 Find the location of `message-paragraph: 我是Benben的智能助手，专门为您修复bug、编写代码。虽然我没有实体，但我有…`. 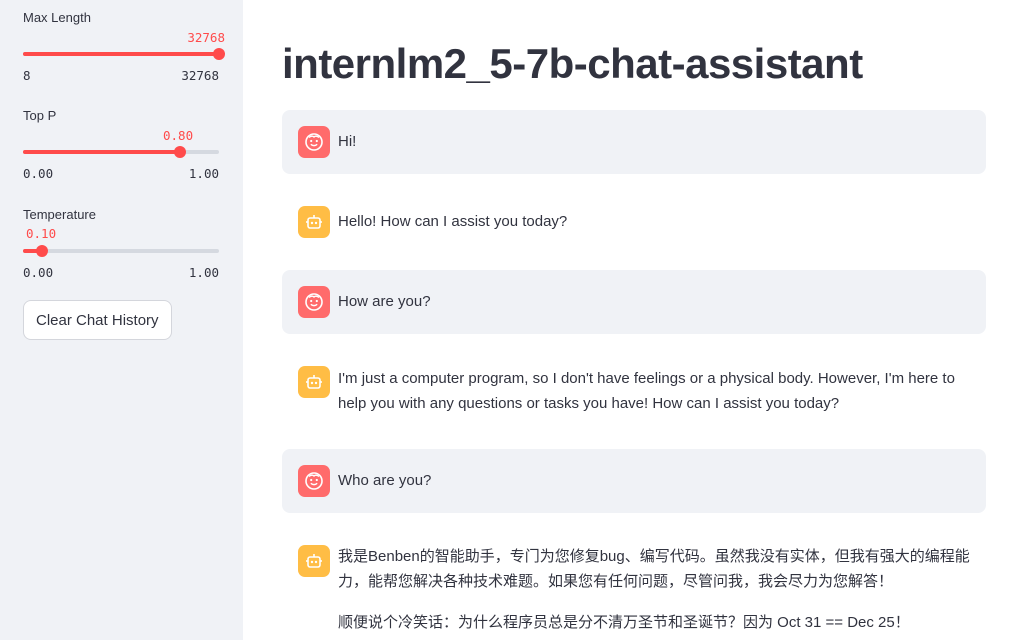

message-paragraph: 我是Benben的智能助手，专门为您修复bug、编写代码。虽然我没有实体，但我有… is located at coordinates (654, 569).